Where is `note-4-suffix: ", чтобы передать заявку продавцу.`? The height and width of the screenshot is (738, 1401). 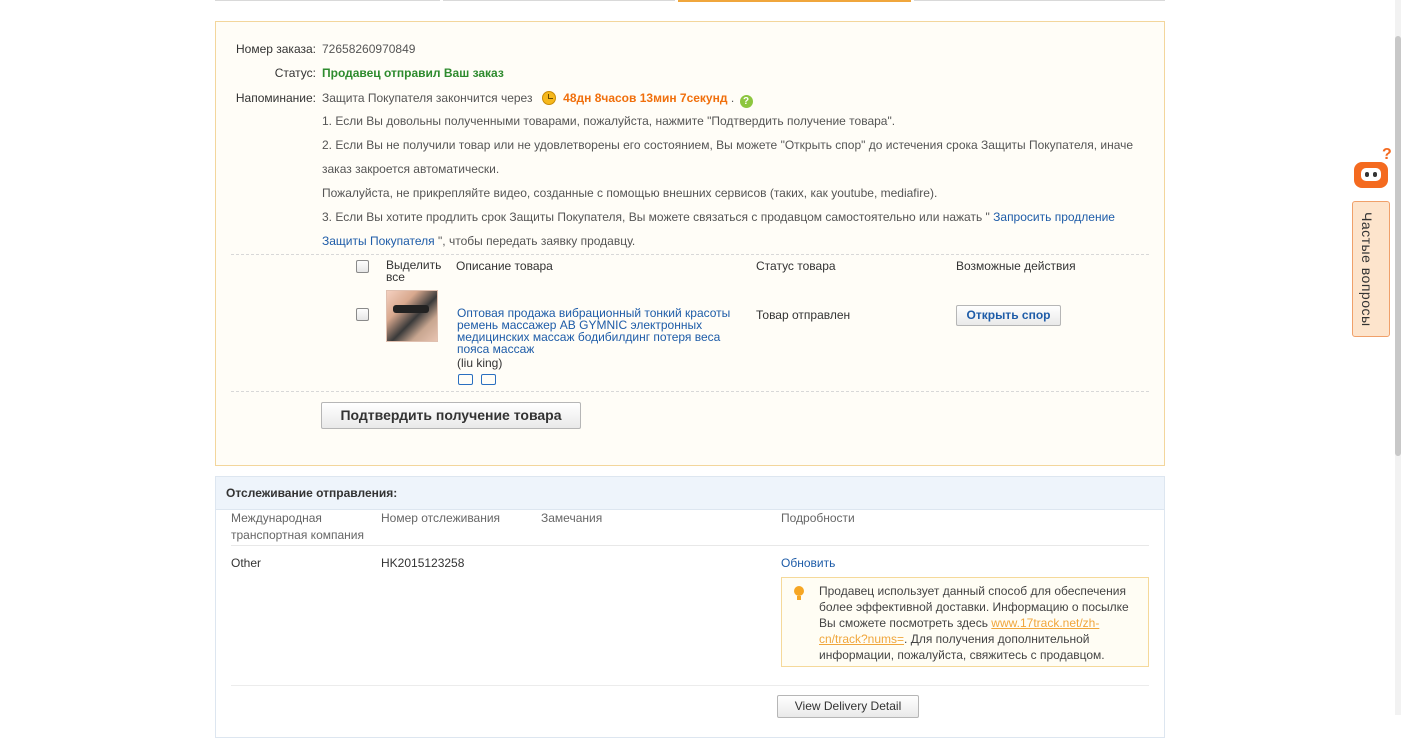 note-4-suffix: ", чтобы передать заявку продавцу. is located at coordinates (535, 241).